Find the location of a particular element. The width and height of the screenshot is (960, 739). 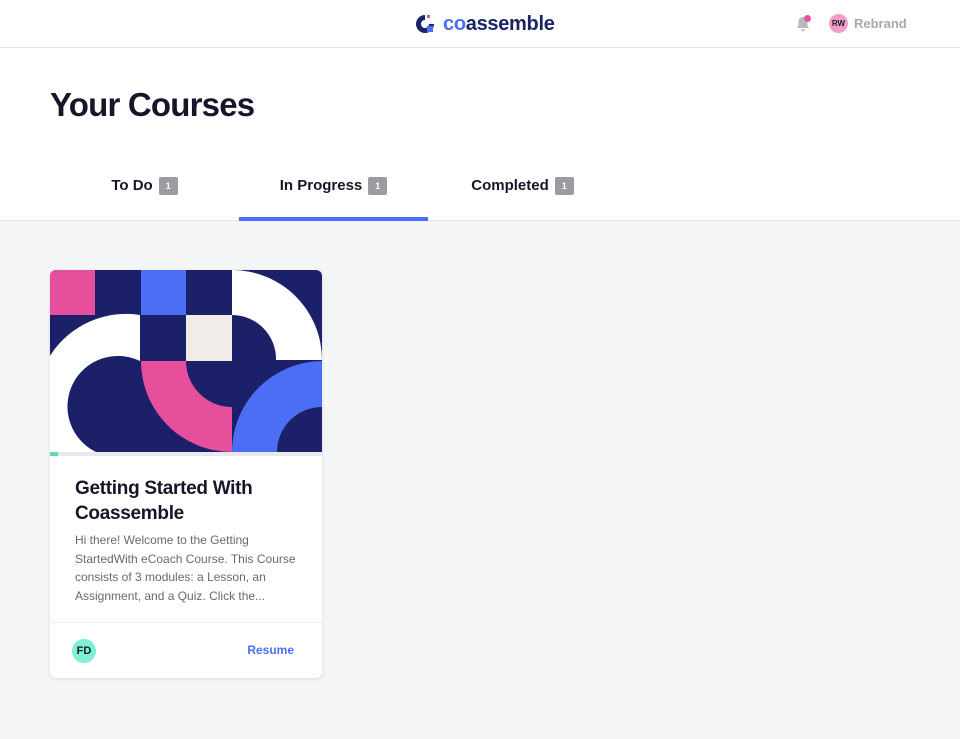

user-avatar: RW is located at coordinates (838, 23).